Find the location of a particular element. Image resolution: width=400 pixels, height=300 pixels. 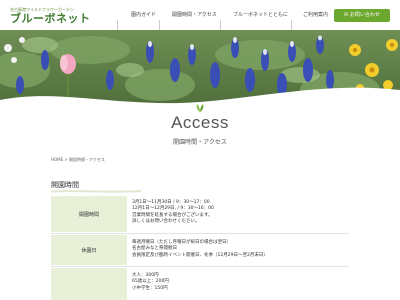

table-data-cell: 大人：300円 65歳以上：200円 小中学生：150円 is located at coordinates (239, 284).